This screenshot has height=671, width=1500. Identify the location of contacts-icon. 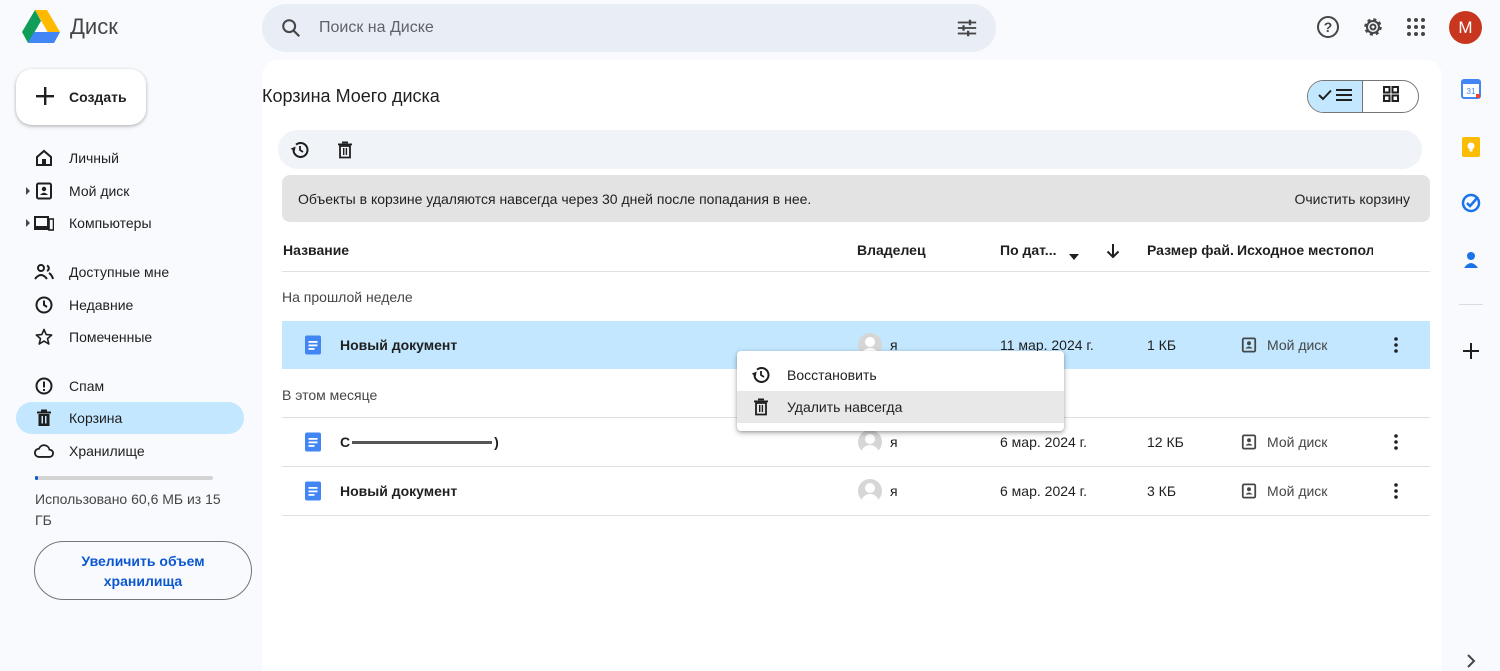
(1471, 260).